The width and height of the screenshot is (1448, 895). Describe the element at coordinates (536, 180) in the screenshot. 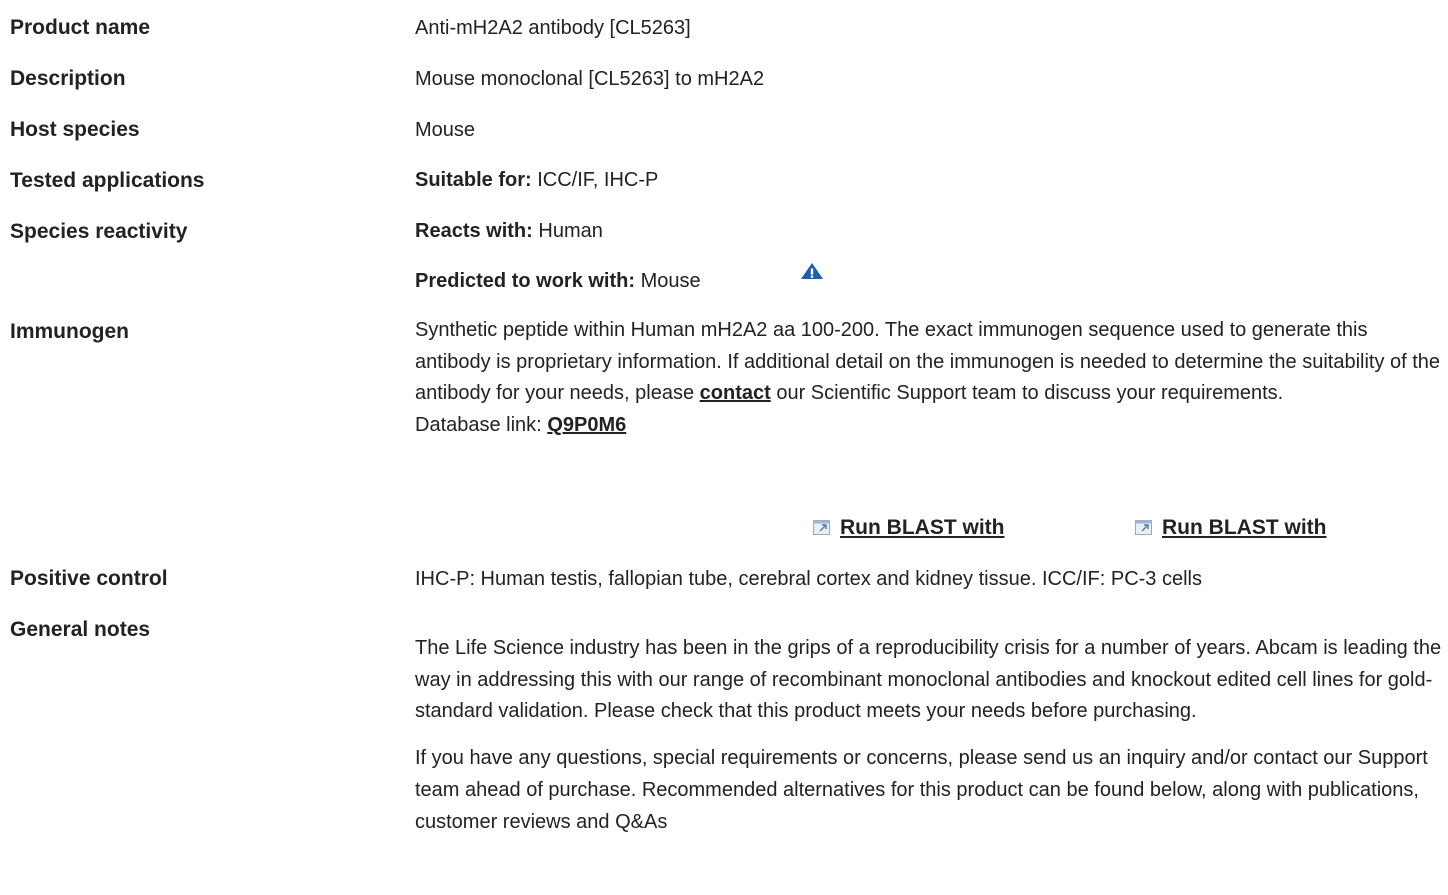

I see `tested-applications-value: Suitable for: ICC/IF, IHC-P` at that location.